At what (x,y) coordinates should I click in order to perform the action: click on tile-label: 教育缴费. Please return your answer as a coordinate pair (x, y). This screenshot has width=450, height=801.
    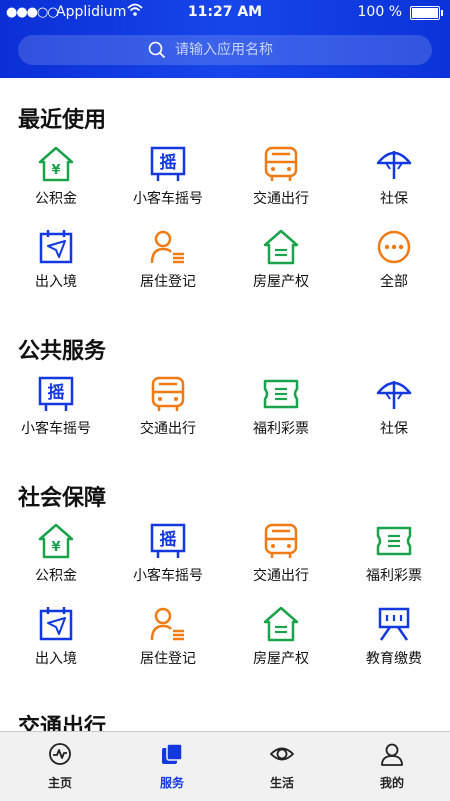
    Looking at the image, I should click on (394, 659).